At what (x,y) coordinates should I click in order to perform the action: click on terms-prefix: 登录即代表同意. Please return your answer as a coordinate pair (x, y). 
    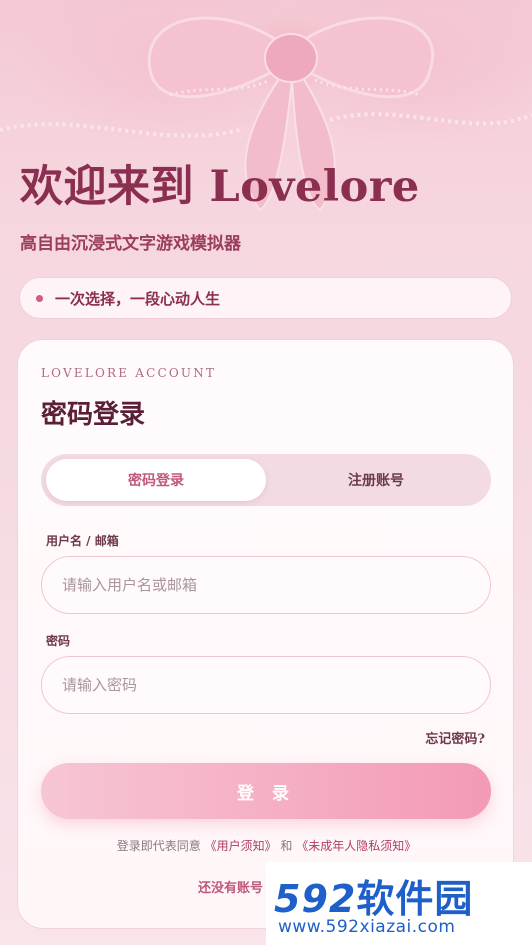
    Looking at the image, I should click on (158, 846).